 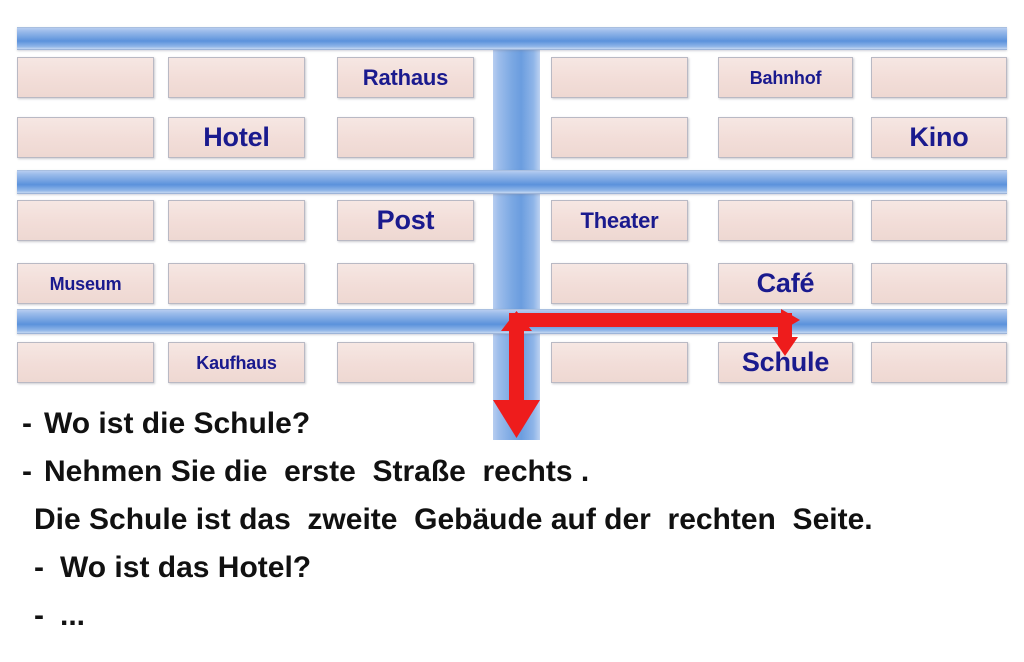 What do you see at coordinates (512, 568) in the screenshot?
I see `dialogue-line: - Wo ist das Hotel?` at bounding box center [512, 568].